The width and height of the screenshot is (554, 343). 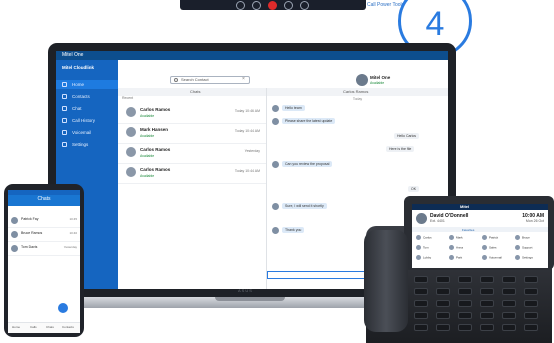 What do you see at coordinates (240, 5) in the screenshot?
I see `mute-button` at bounding box center [240, 5].